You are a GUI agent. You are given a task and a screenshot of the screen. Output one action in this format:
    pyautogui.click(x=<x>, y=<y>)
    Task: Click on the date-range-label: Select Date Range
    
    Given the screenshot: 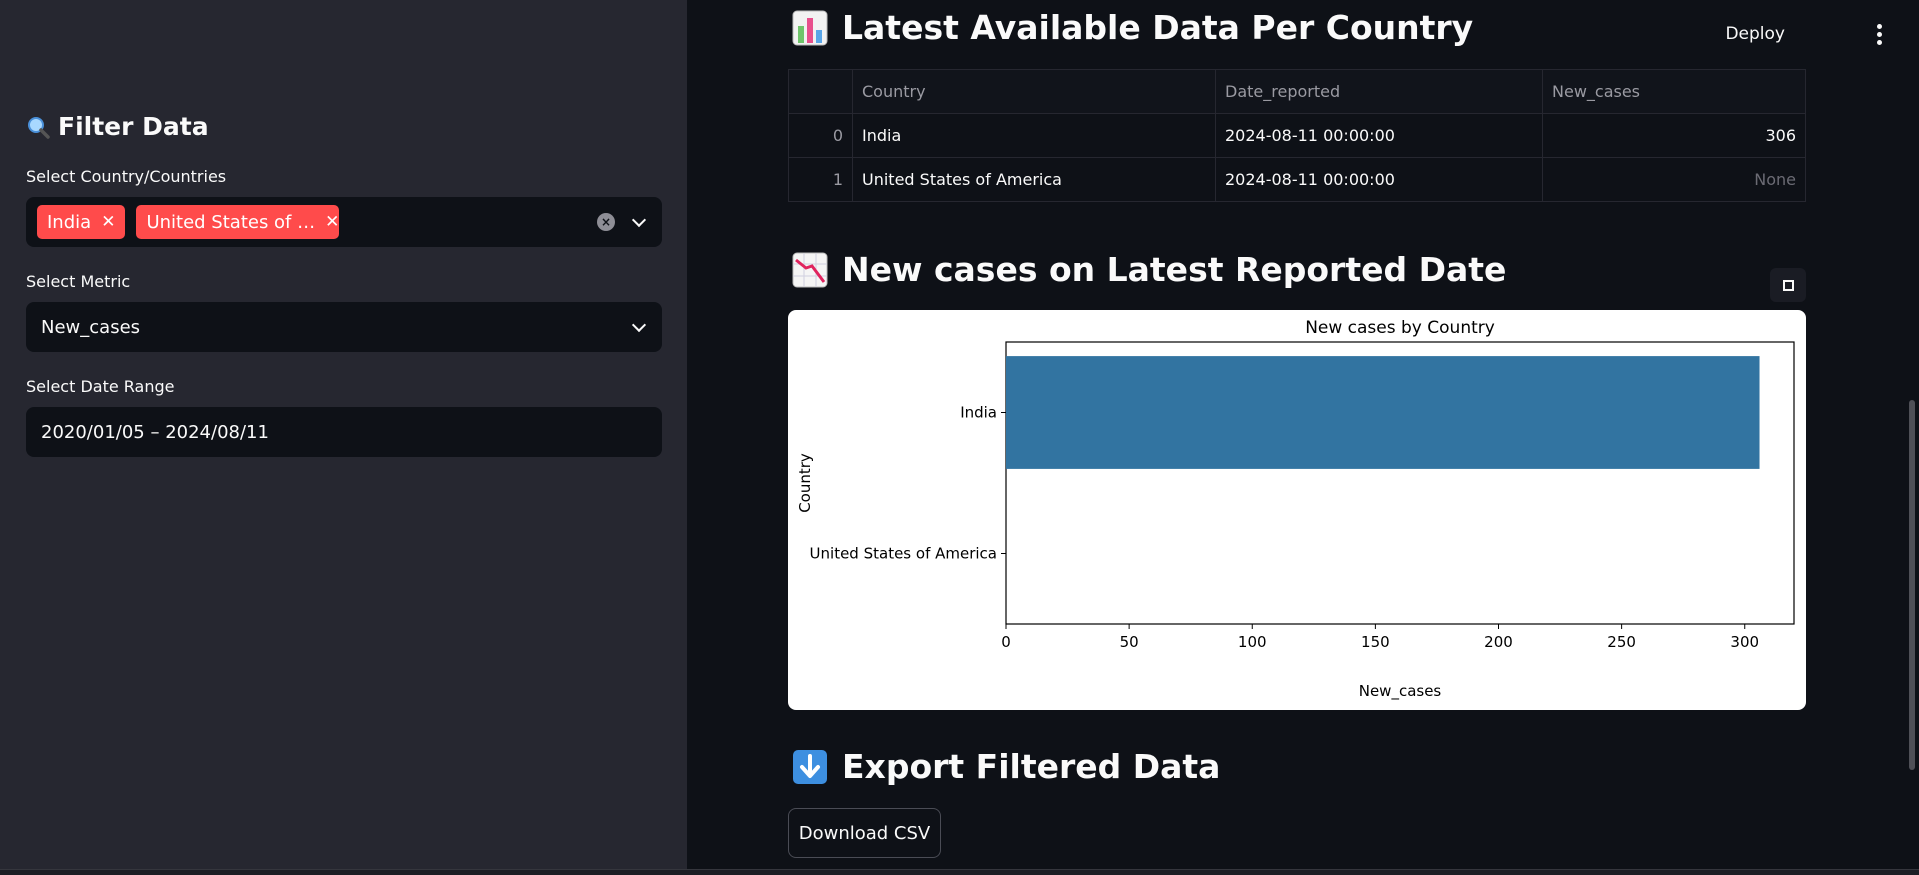 What is the action you would take?
    pyautogui.click(x=100, y=386)
    